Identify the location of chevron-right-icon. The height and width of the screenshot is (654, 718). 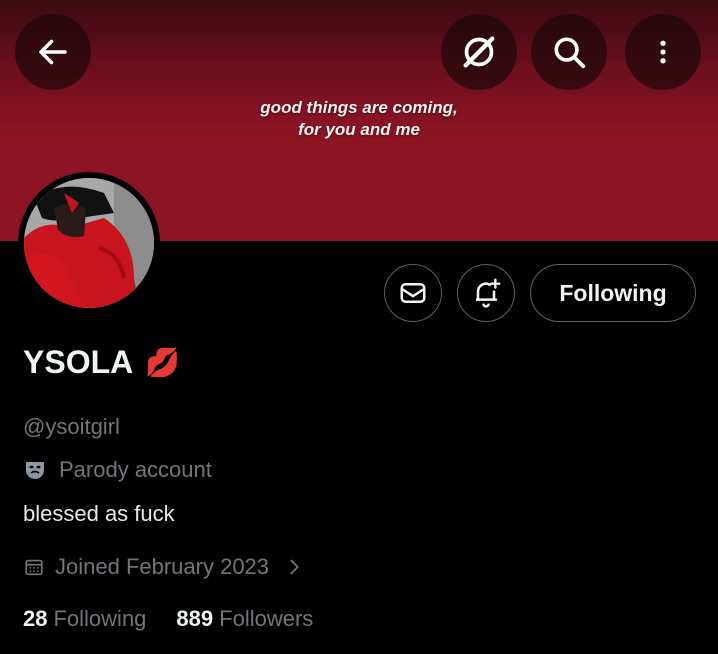
(294, 567).